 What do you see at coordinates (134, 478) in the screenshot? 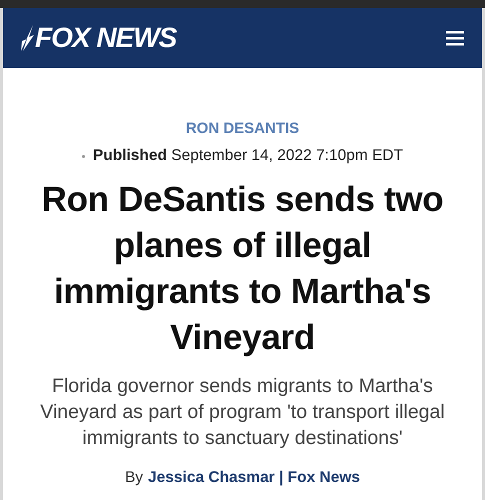
I see `byline-prefix: By` at bounding box center [134, 478].